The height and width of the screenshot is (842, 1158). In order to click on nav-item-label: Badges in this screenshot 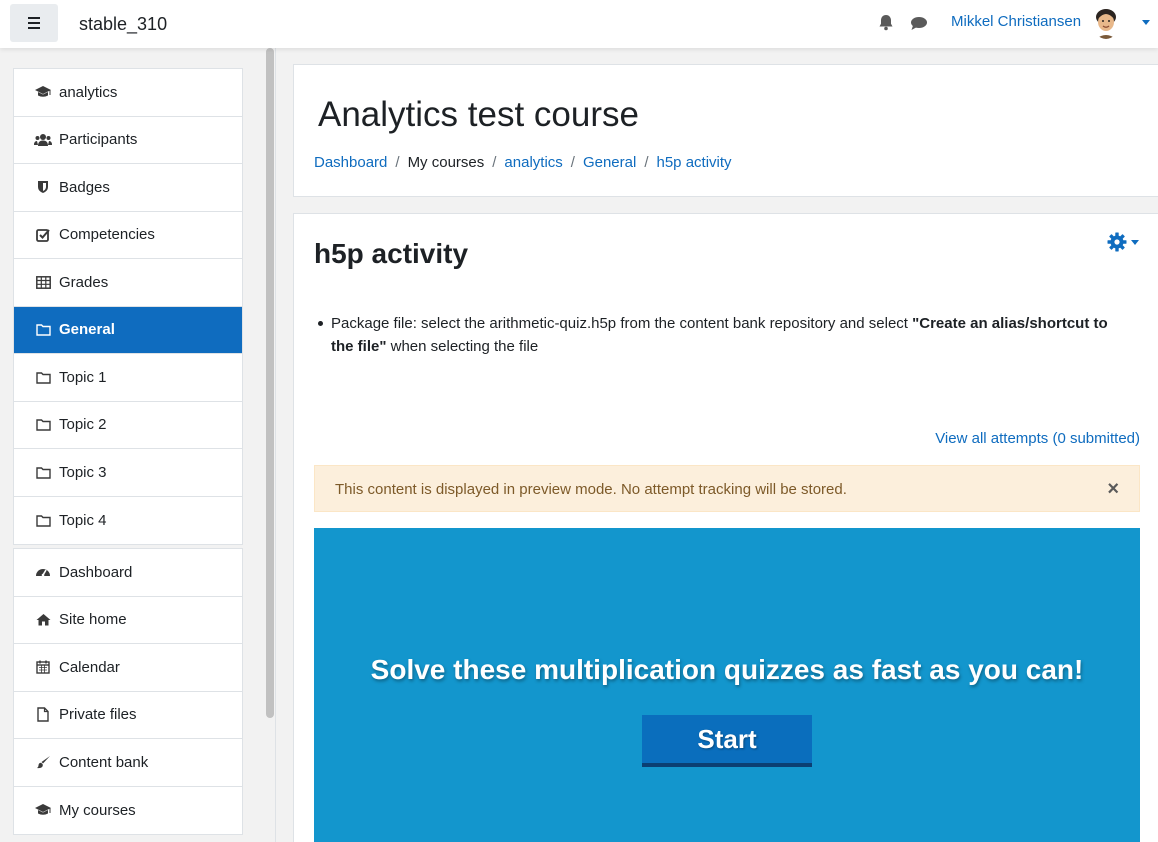, I will do `click(84, 187)`.